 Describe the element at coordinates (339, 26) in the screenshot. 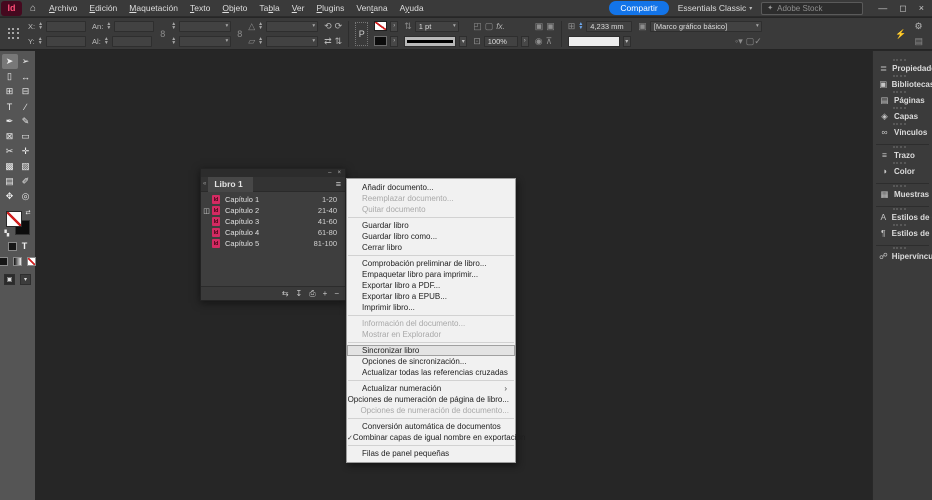

I see `rotate-cw-icon: ⟳` at that location.